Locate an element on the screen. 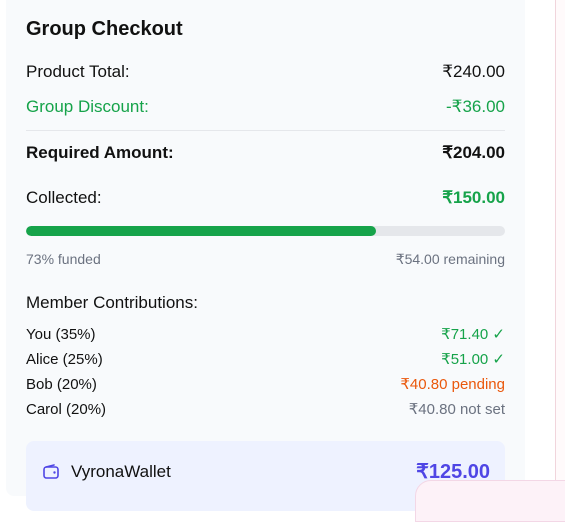 The width and height of the screenshot is (565, 522). wallet-icon is located at coordinates (51, 472).